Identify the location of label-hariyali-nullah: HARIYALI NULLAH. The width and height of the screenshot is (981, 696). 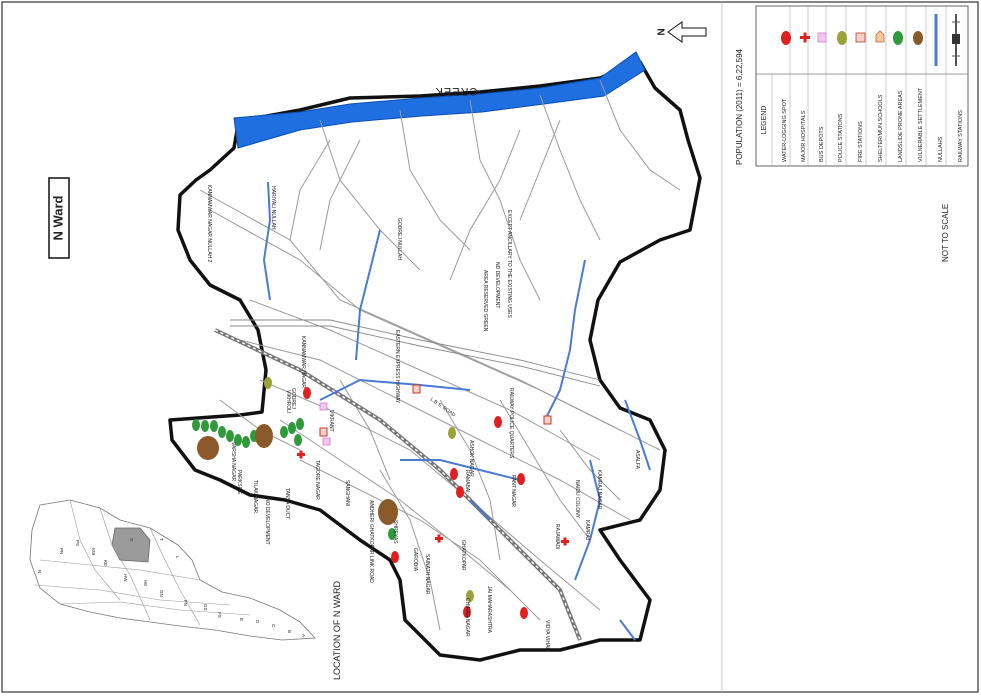
(273, 208).